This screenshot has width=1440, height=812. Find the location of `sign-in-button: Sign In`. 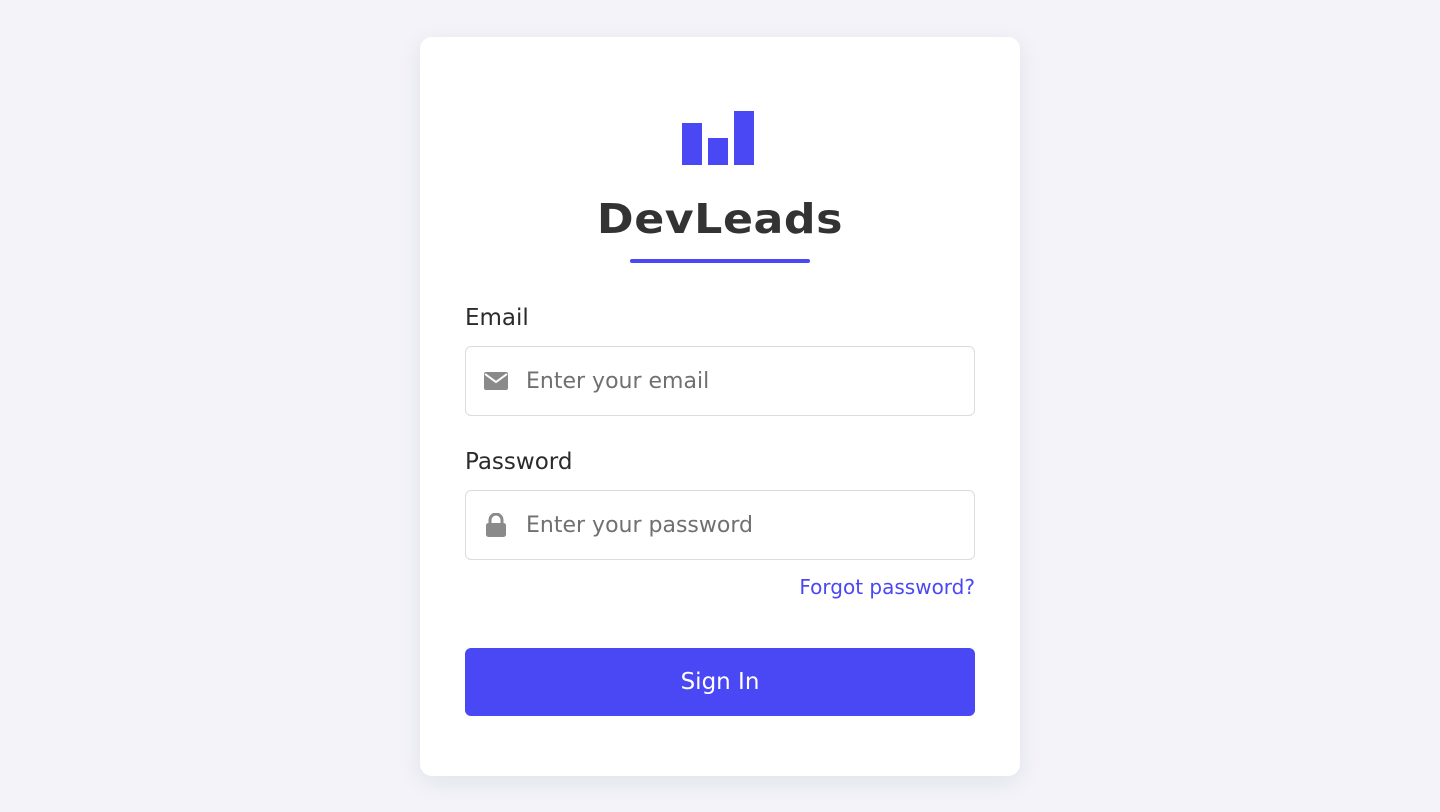

sign-in-button: Sign In is located at coordinates (720, 682).